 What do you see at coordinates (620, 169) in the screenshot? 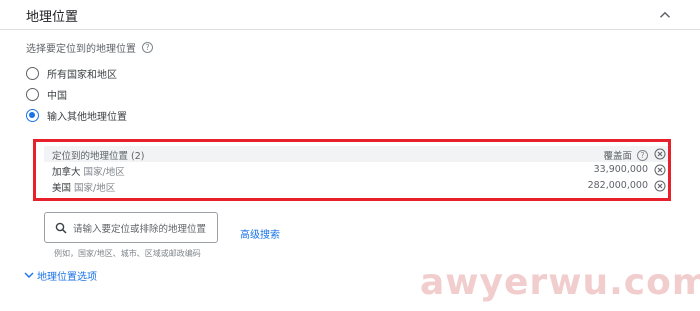
I see `location-reach: 33,900,000` at bounding box center [620, 169].